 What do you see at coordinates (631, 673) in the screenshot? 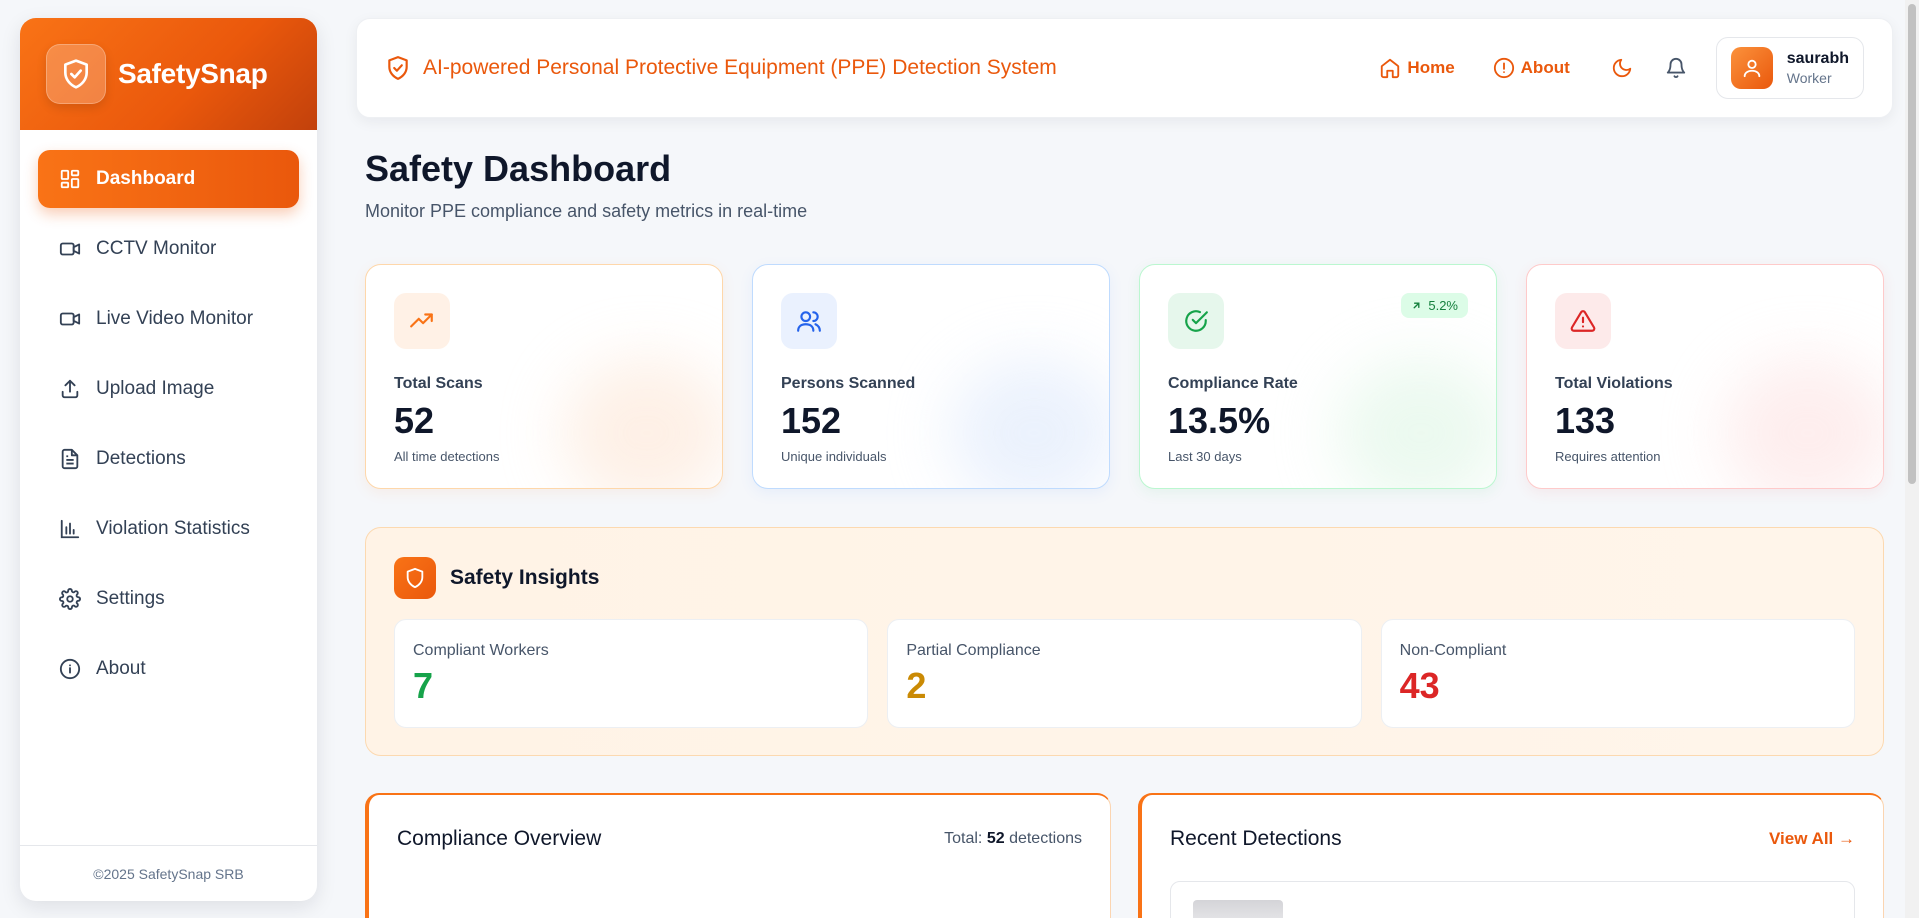
I see `insight-card-compliant: Compliant Workers 7` at bounding box center [631, 673].